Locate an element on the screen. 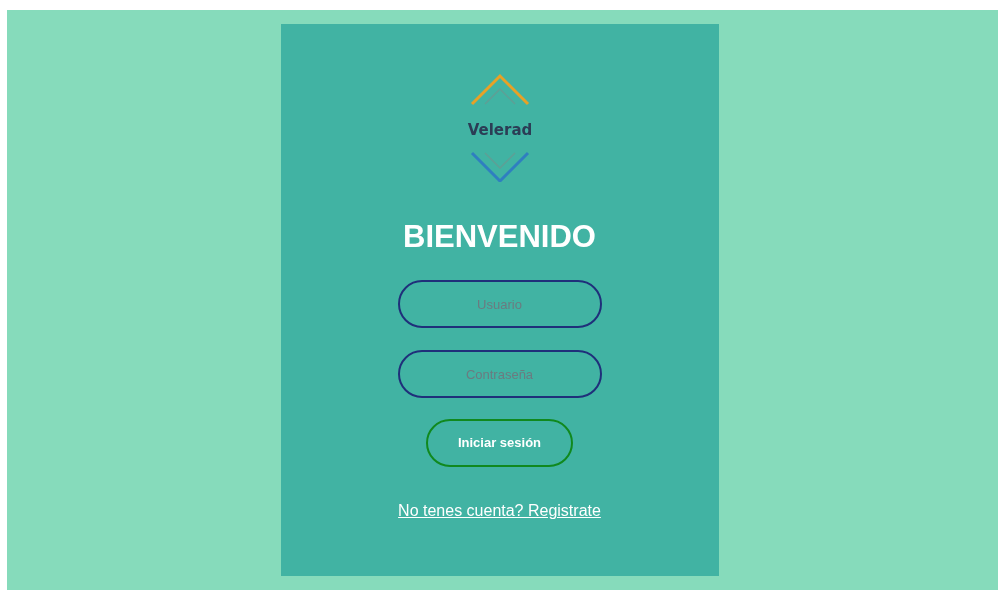 The image size is (1002, 590). login-button: Iniciar sesión is located at coordinates (499, 443).